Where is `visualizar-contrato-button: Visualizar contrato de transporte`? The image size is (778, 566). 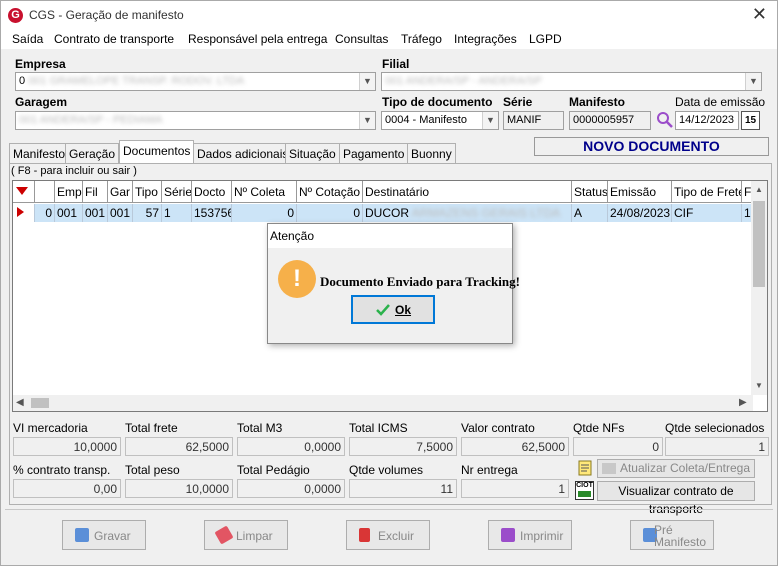
visualizar-contrato-button: Visualizar contrato de transporte is located at coordinates (676, 498).